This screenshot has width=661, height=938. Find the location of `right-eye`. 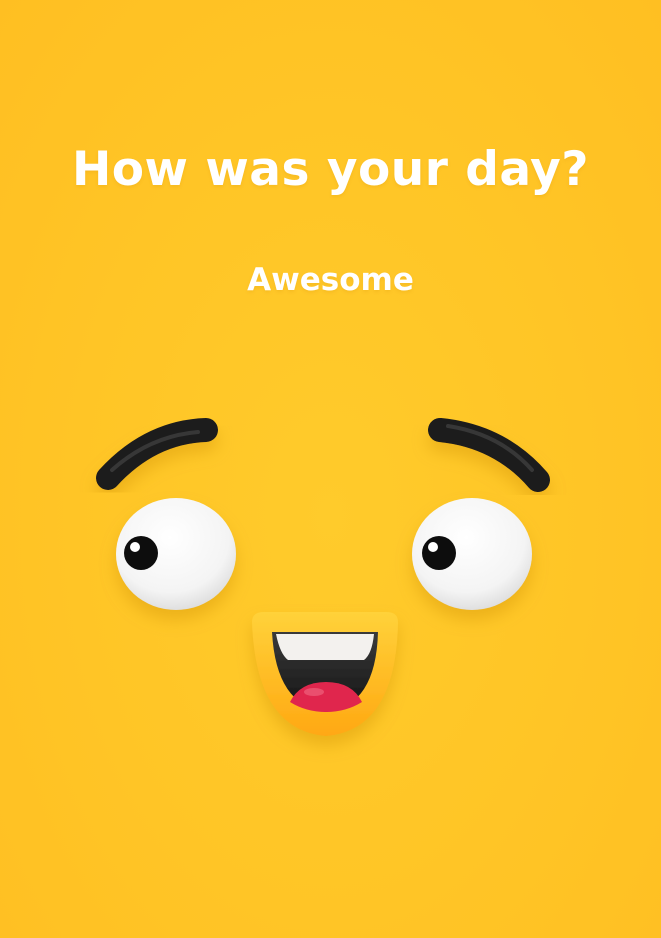

right-eye is located at coordinates (472, 554).